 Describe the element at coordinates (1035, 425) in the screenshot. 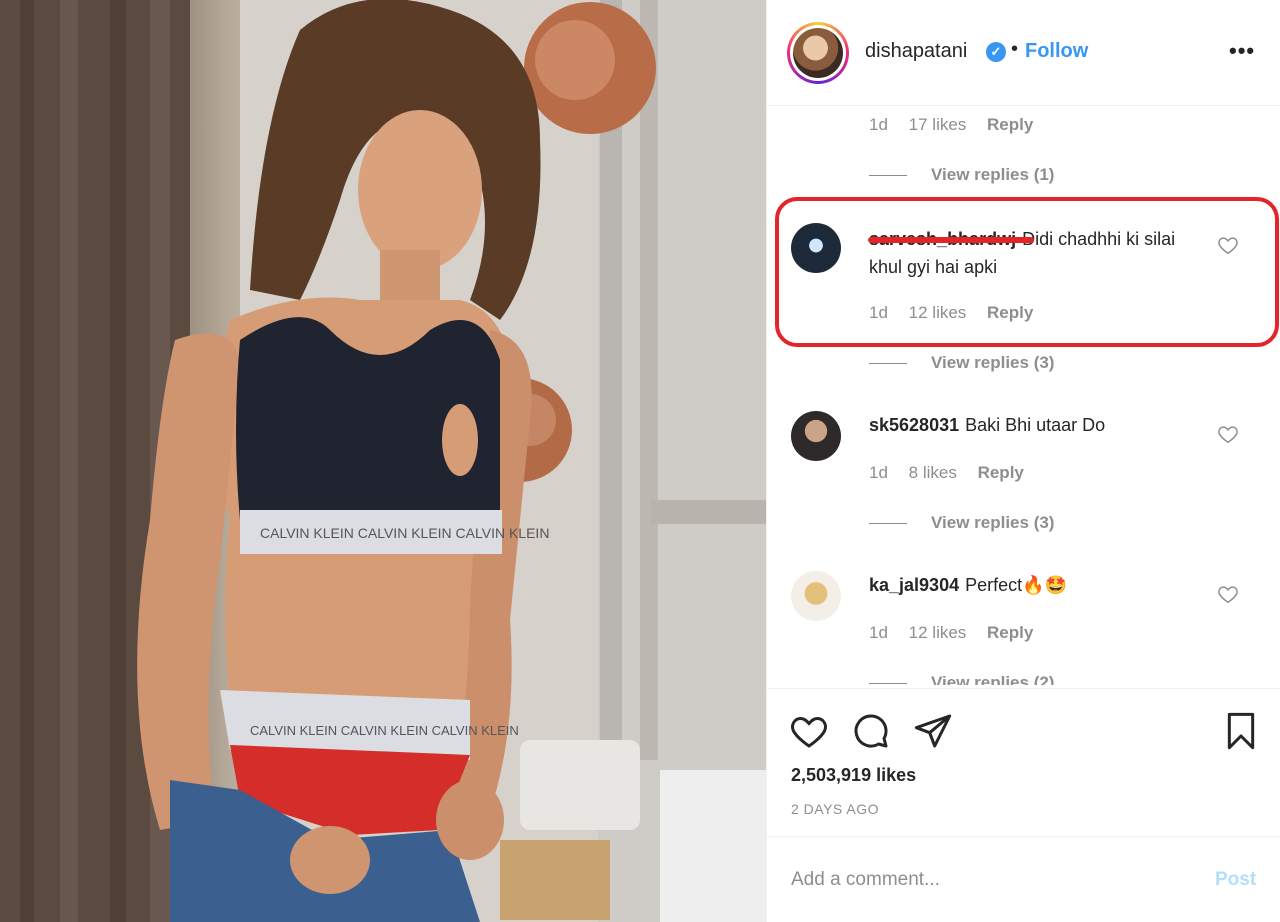

I see `comment-text: Baki Bhi utaar Do` at that location.